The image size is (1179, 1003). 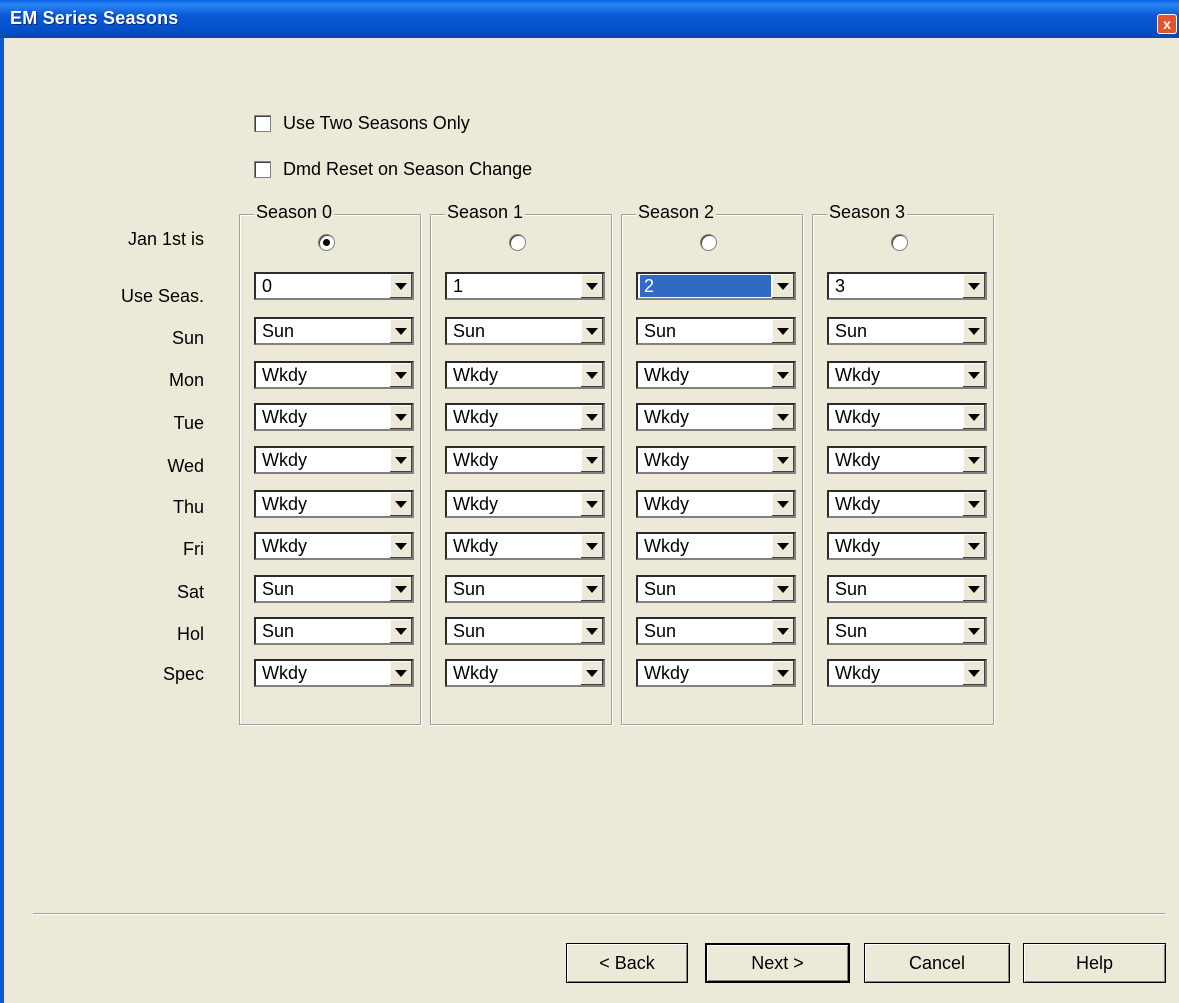 I want to click on use-seas-select: 2, so click(x=716, y=286).